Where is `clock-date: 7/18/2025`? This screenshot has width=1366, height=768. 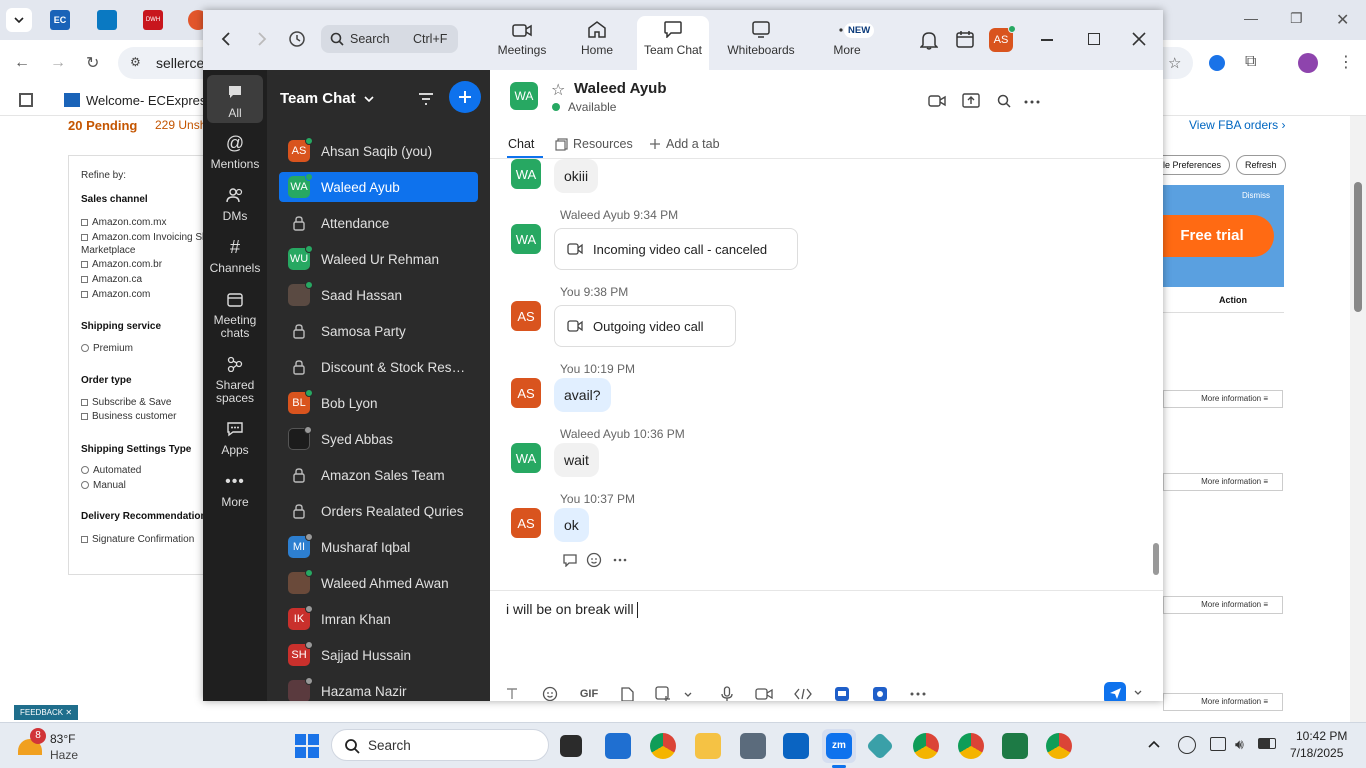
clock-date: 7/18/2025 is located at coordinates (1316, 753).